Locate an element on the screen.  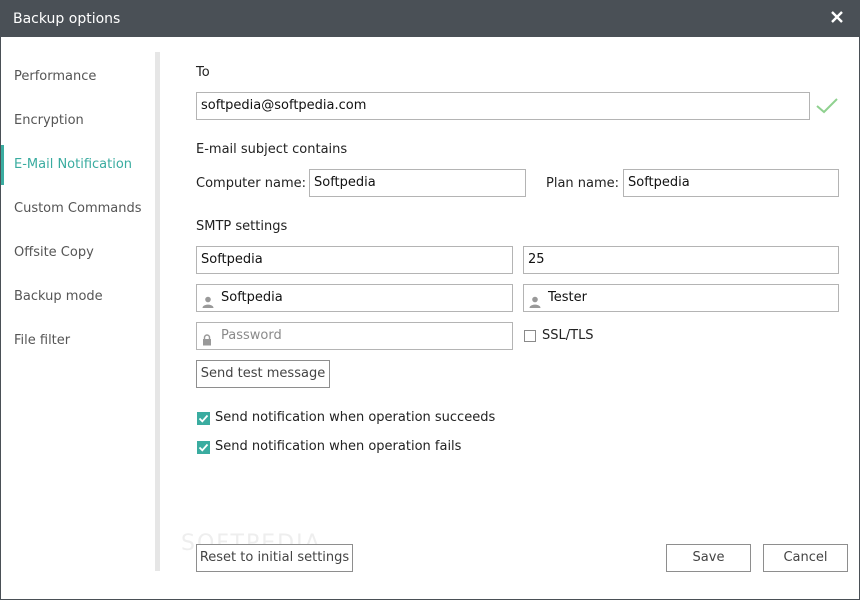
computer-name-label: Computer name: is located at coordinates (251, 183).